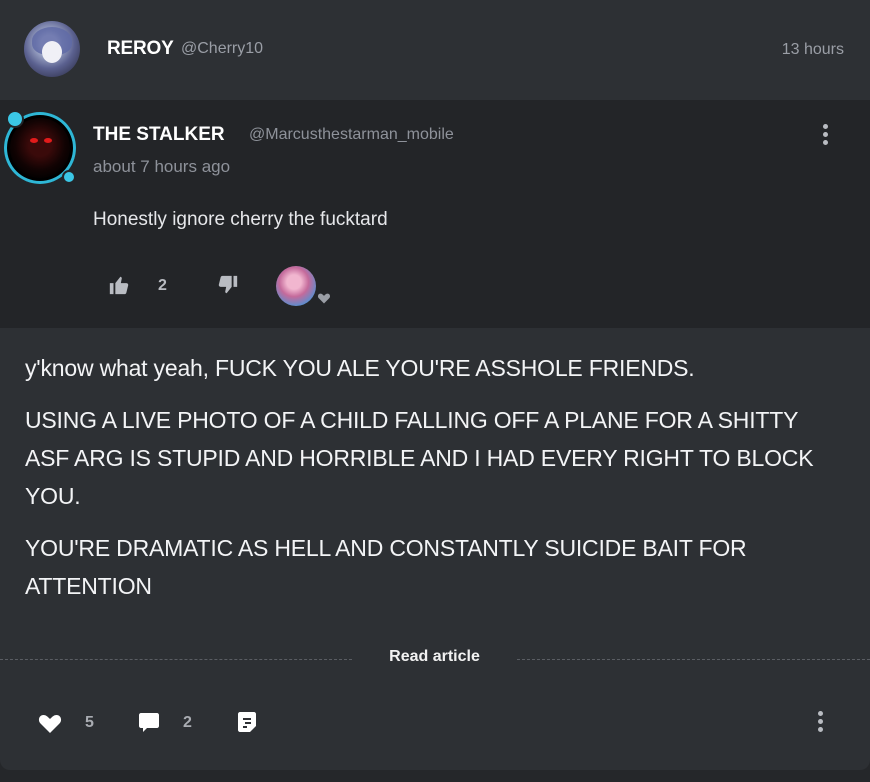  What do you see at coordinates (222, 49) in the screenshot?
I see `author-handle: @Cherry10` at bounding box center [222, 49].